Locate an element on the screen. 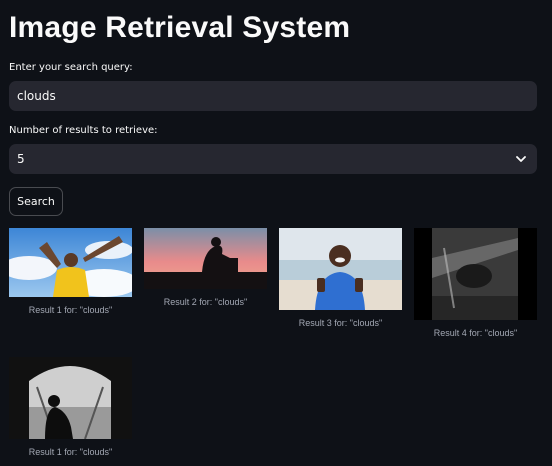 Image resolution: width=552 pixels, height=466 pixels. num-results-value: 5 is located at coordinates (21, 159).